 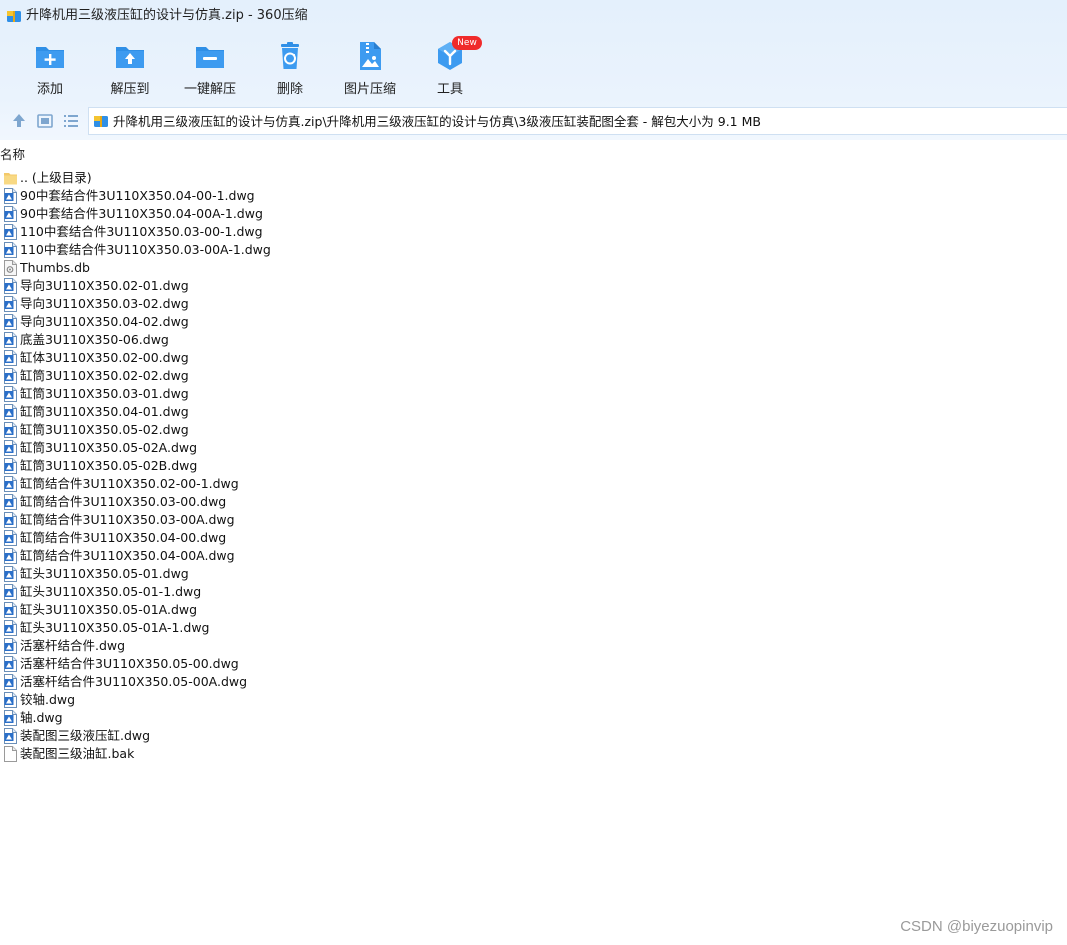 I want to click on file-row: 装配图三级液压缸.dwg, so click(x=300, y=736).